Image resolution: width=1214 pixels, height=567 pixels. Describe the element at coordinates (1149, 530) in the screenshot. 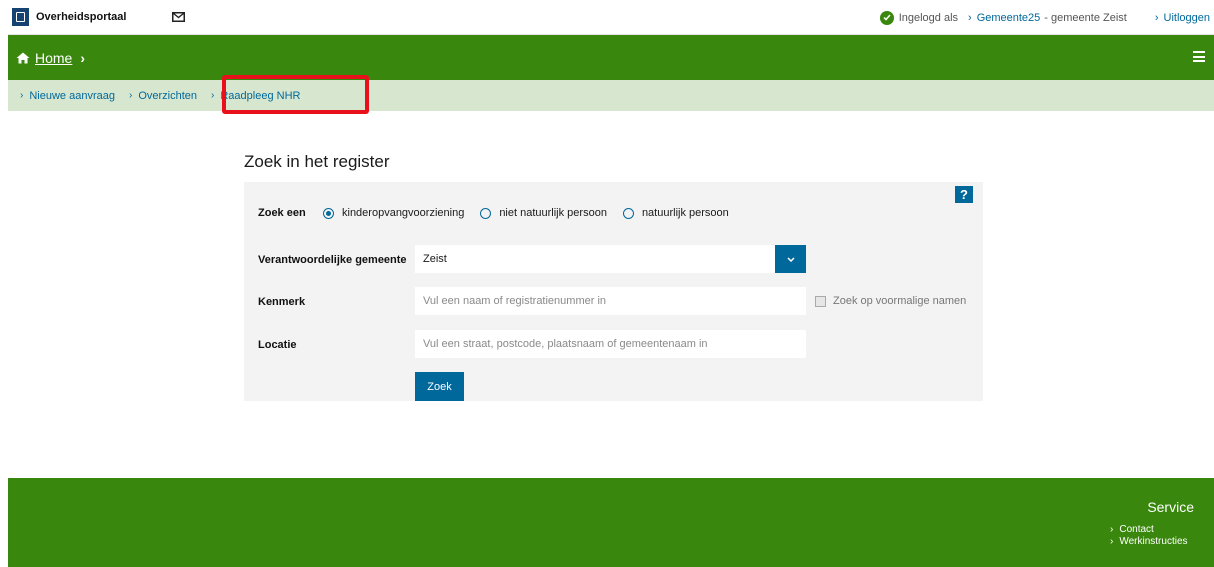

I see `footer-link-contact: › Contact` at that location.